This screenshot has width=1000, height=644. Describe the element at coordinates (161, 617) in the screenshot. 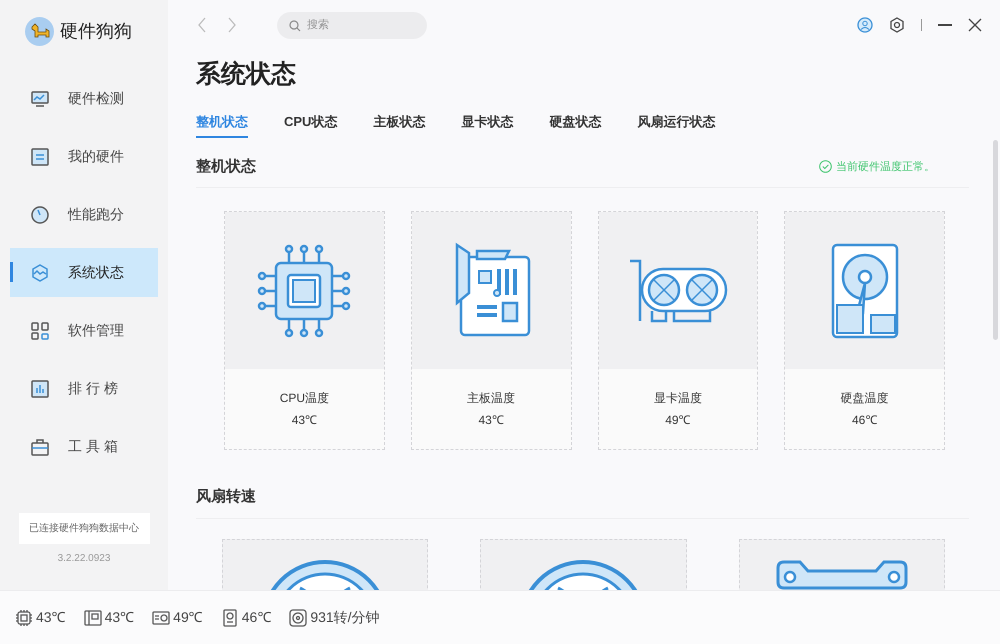

I see `graphics-card-icon` at that location.